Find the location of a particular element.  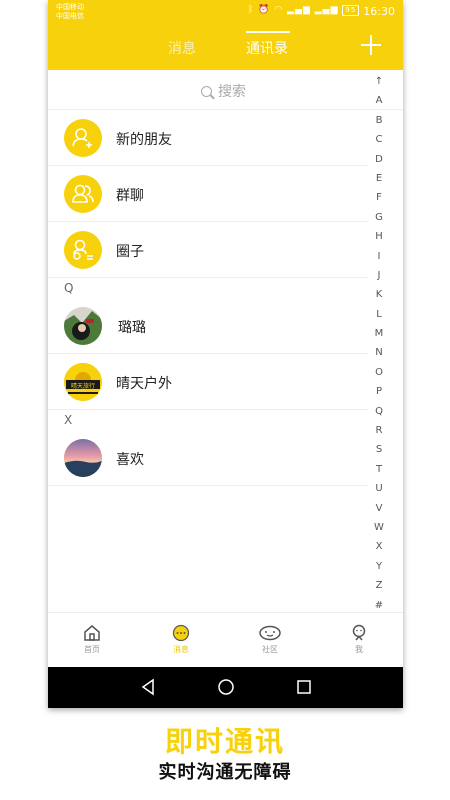

index-letter: R is located at coordinates (379, 430).